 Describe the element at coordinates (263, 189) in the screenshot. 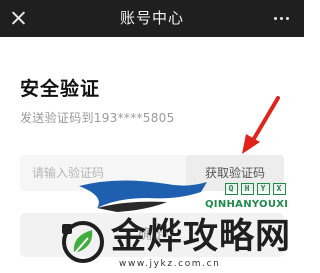

I see `brand-letter: Y` at that location.